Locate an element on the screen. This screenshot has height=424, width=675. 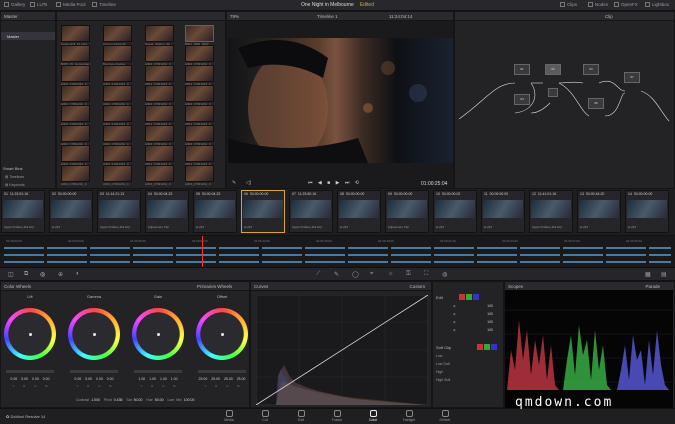
timeline-clip: 14 00:00:00:00 H.264 is located at coordinates (647, 211).